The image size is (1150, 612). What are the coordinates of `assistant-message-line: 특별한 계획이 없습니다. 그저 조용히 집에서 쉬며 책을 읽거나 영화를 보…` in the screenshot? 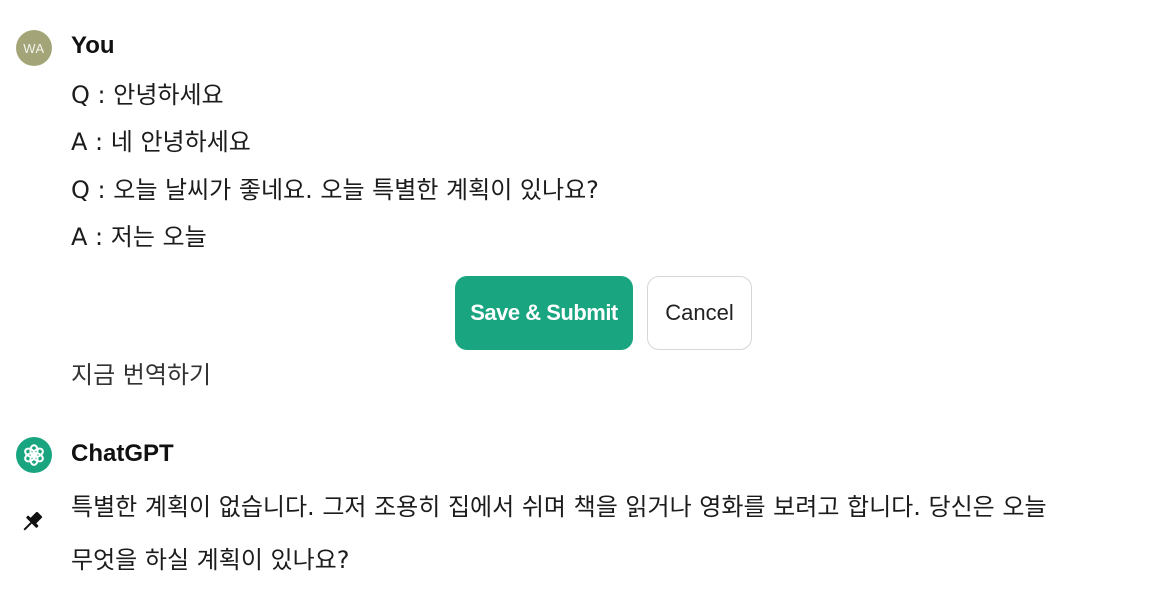 It's located at (559, 507).